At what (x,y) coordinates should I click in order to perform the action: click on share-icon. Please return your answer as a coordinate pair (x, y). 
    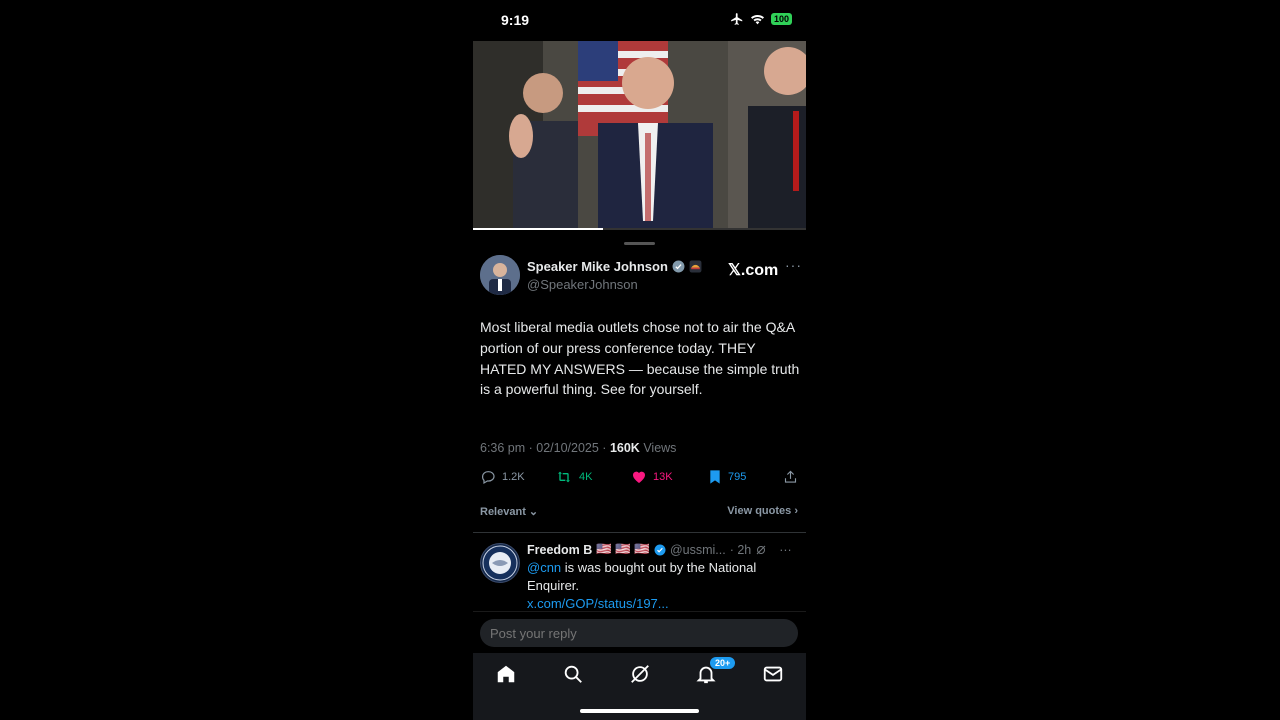
    Looking at the image, I should click on (790, 476).